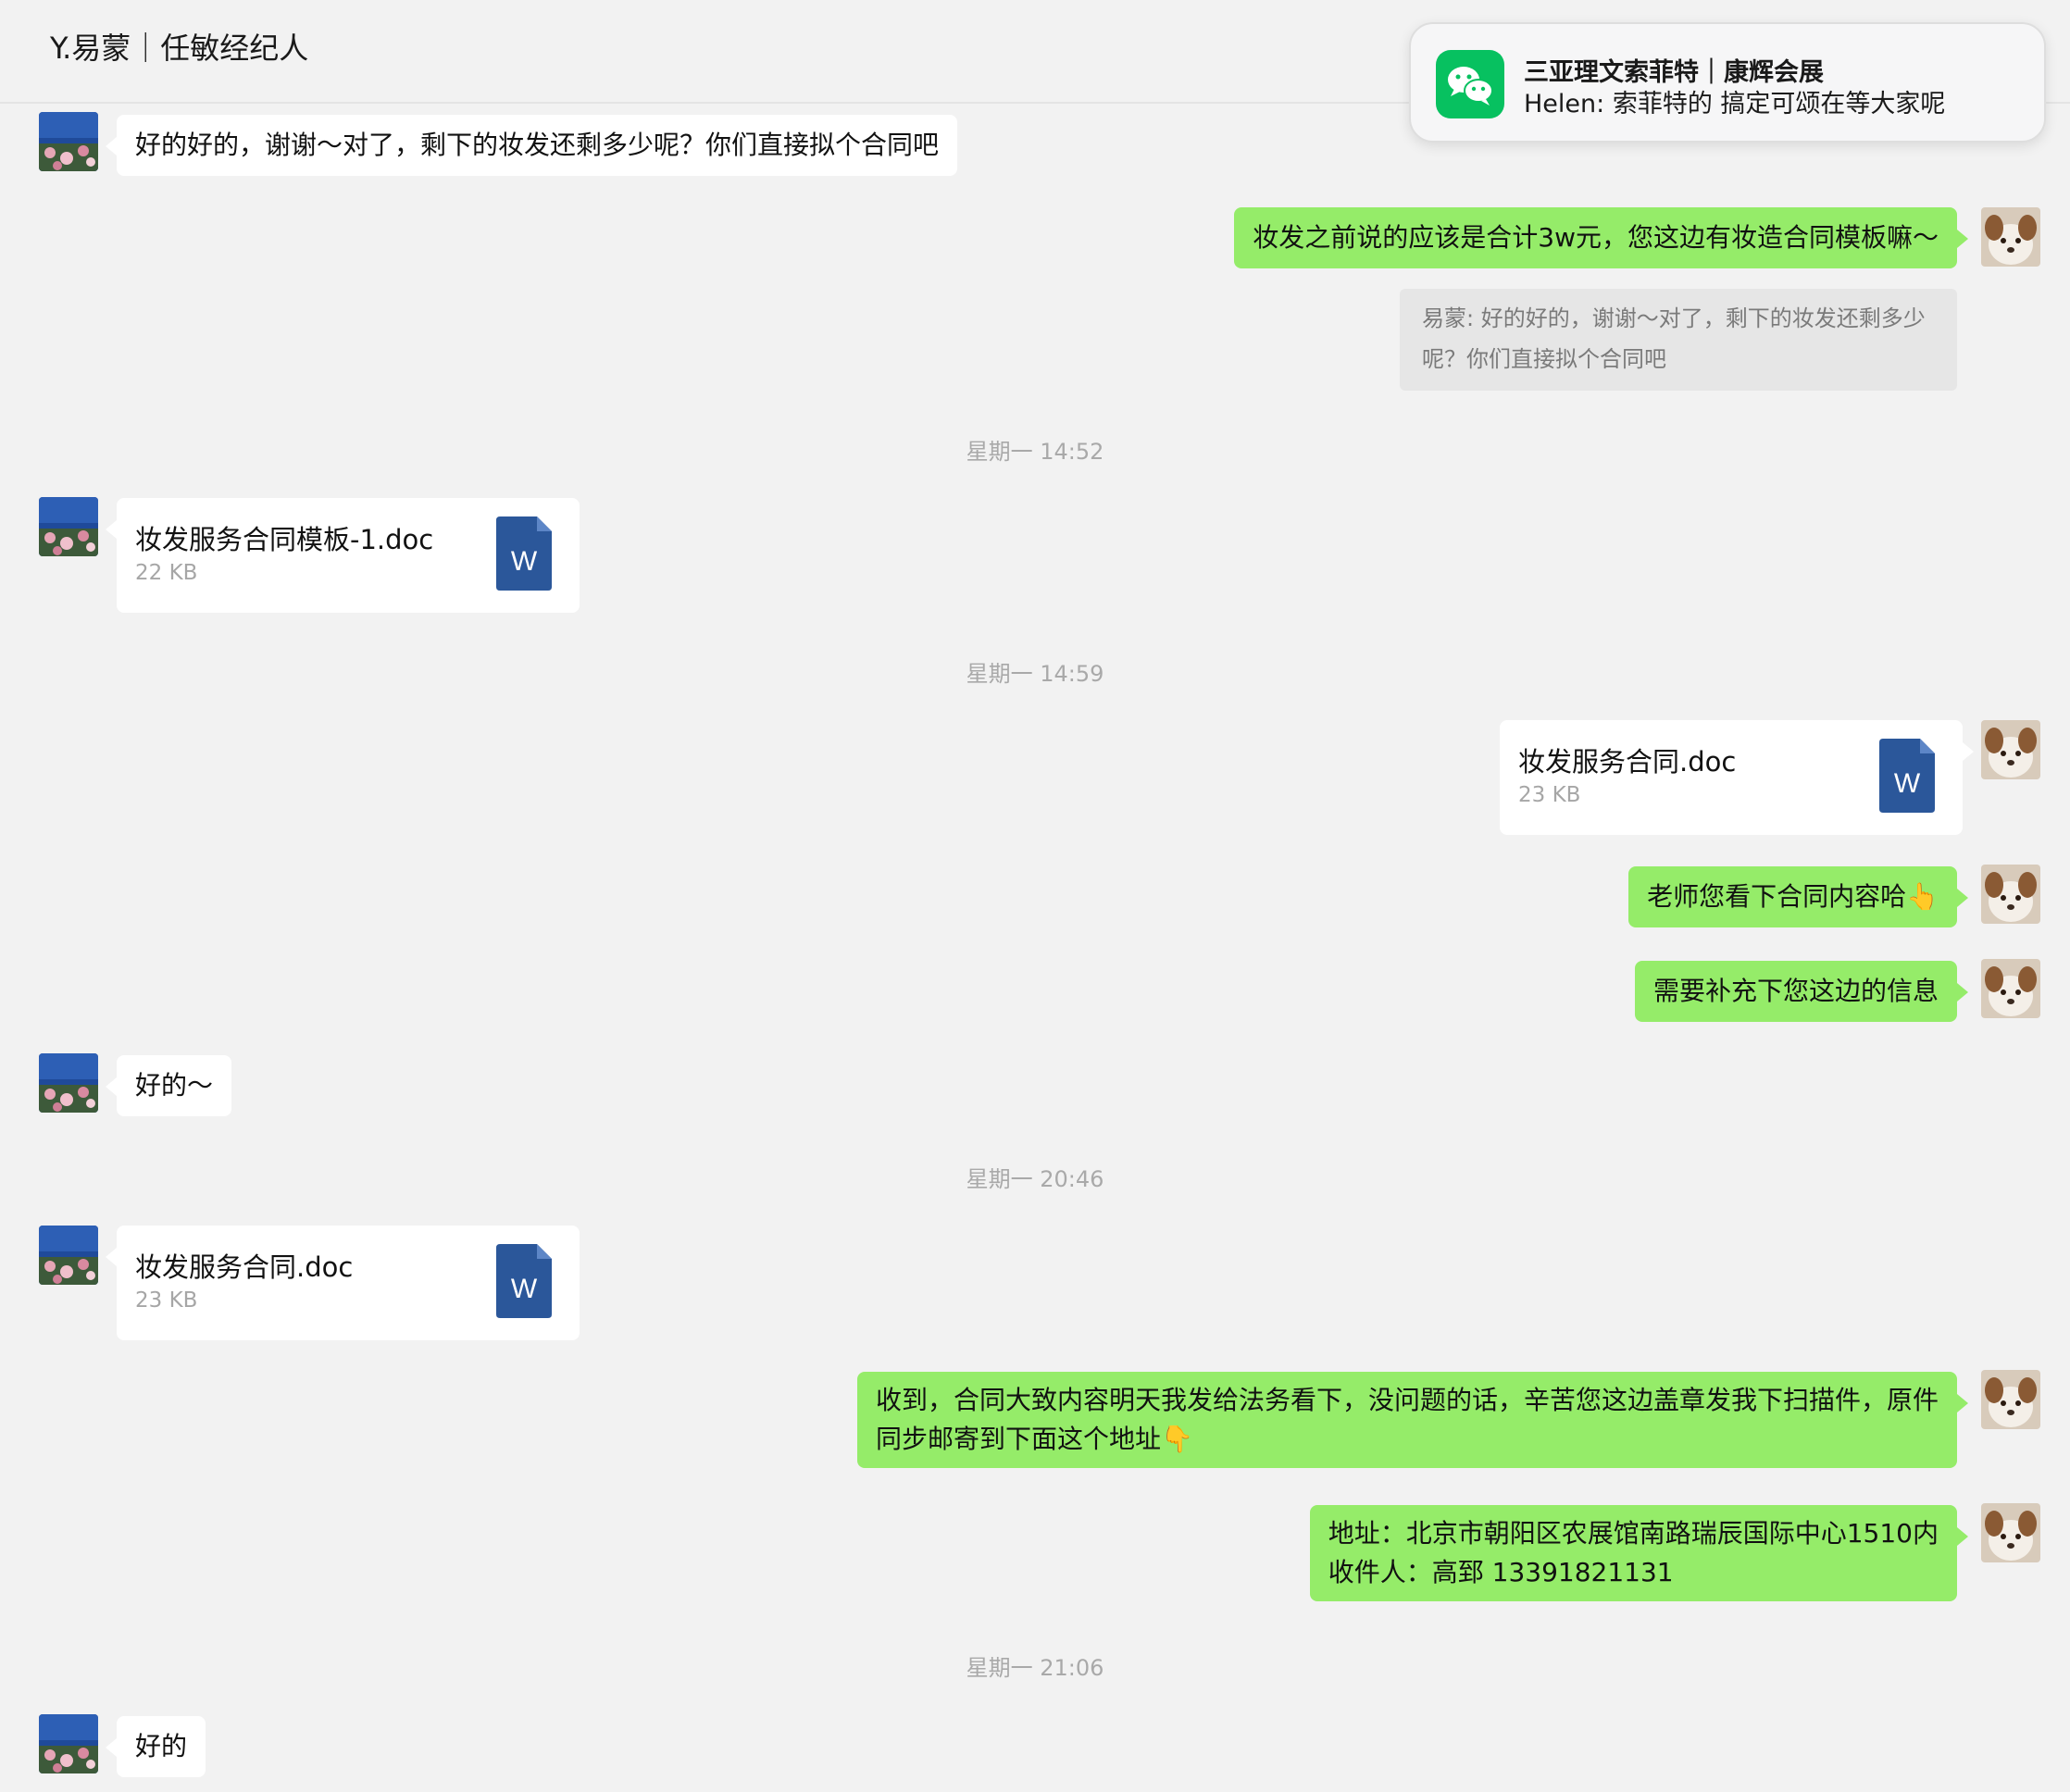  I want to click on message-bubble-outgoing: 需要补充下您这边的信息, so click(1801, 991).